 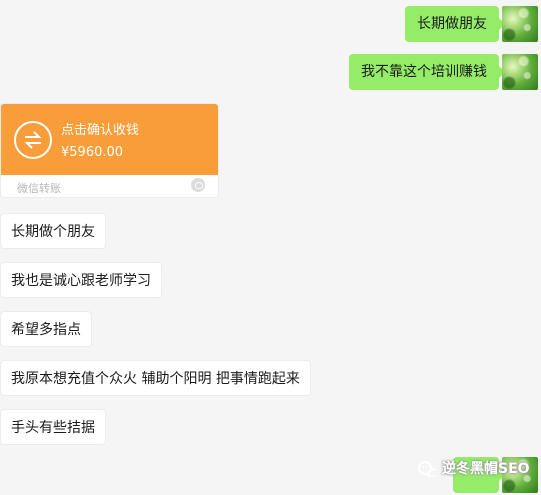 What do you see at coordinates (46, 329) in the screenshot?
I see `message-bubble-incoming: 希望多指点` at bounding box center [46, 329].